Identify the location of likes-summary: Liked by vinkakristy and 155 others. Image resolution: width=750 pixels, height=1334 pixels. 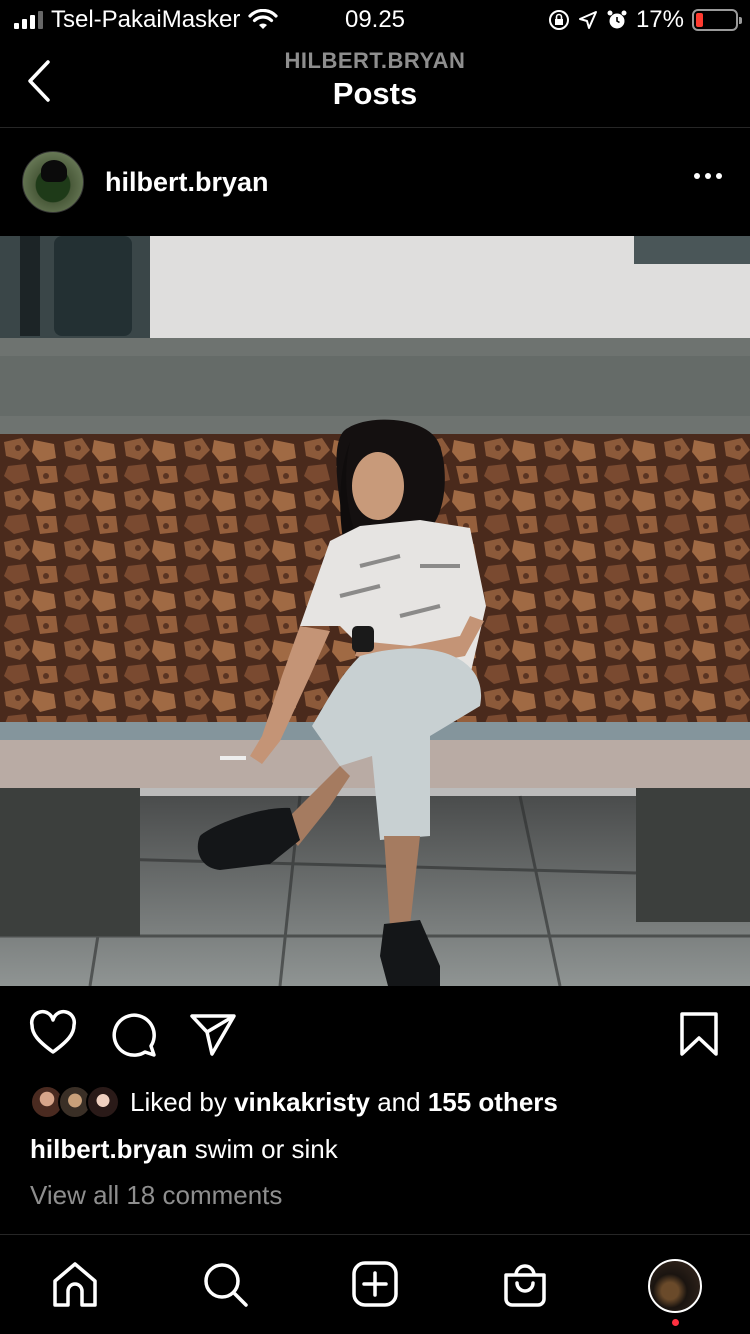
(294, 1102).